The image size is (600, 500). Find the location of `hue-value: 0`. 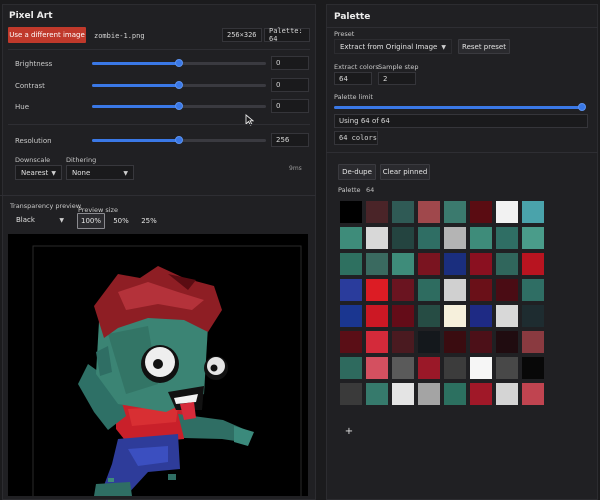

hue-value: 0 is located at coordinates (290, 106).